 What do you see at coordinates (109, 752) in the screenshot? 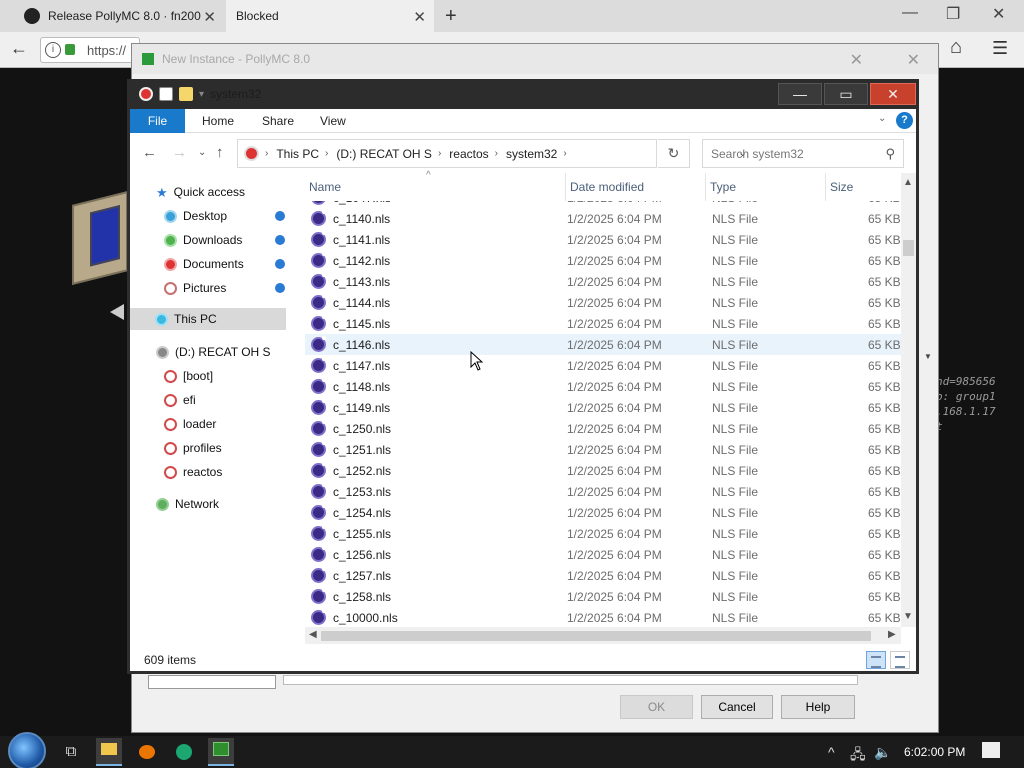
I see `taskbar-explorer` at bounding box center [109, 752].